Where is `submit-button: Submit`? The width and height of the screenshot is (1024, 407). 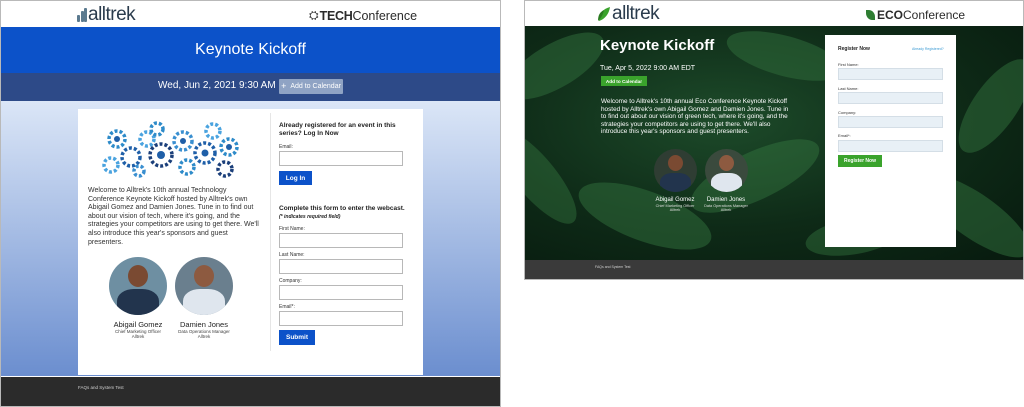
submit-button: Submit is located at coordinates (297, 337).